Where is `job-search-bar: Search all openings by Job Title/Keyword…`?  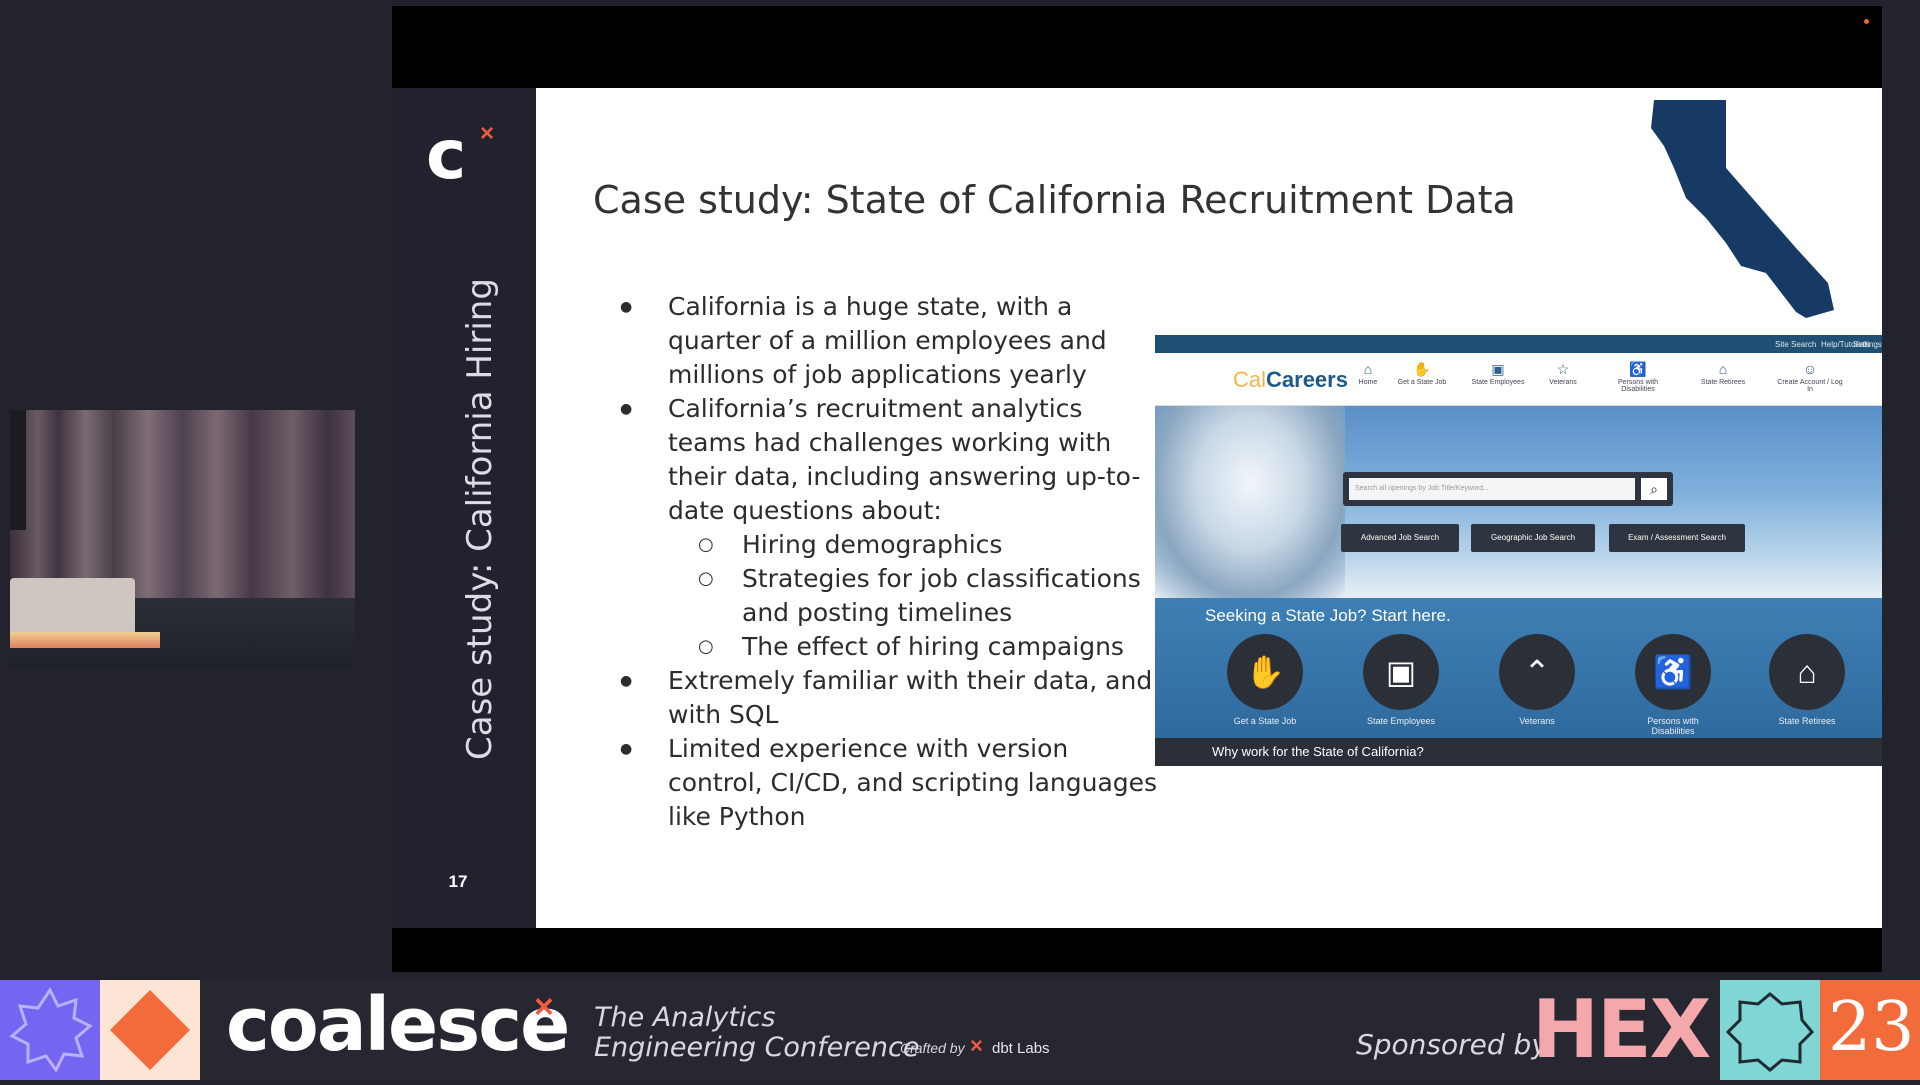 job-search-bar: Search all openings by Job Title/Keyword… is located at coordinates (1508, 489).